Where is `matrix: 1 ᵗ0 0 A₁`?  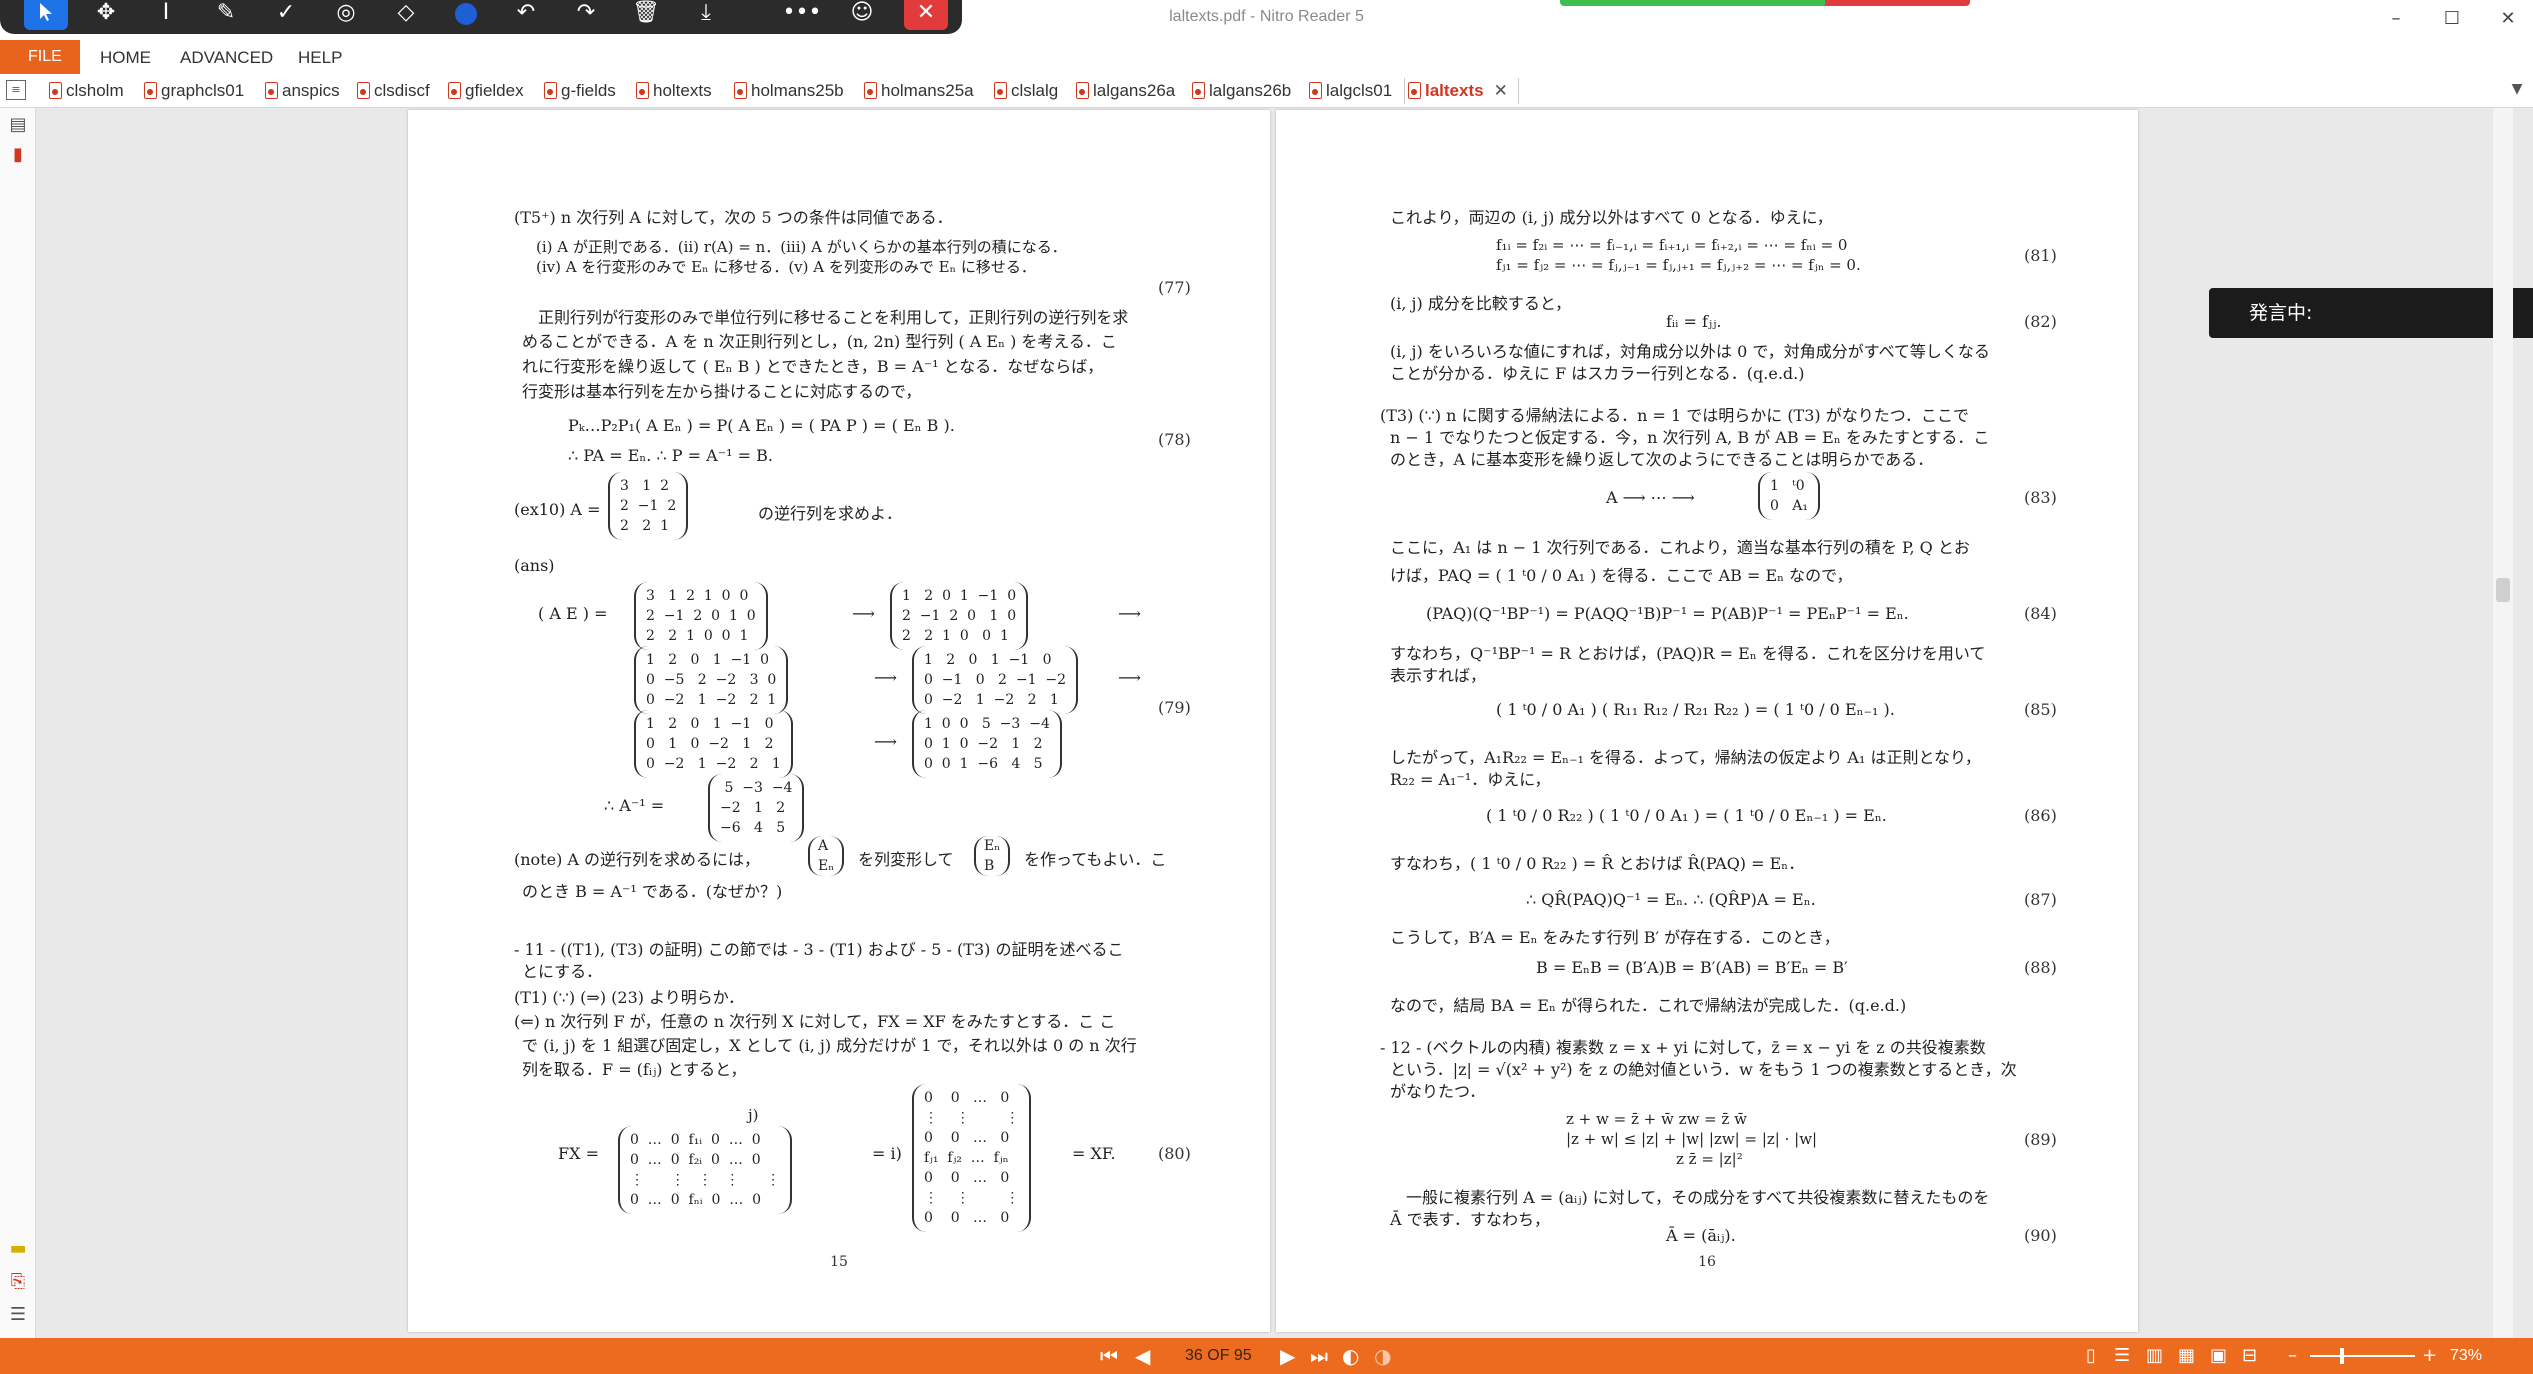 matrix: 1 ᵗ0 0 A₁ is located at coordinates (1789, 496).